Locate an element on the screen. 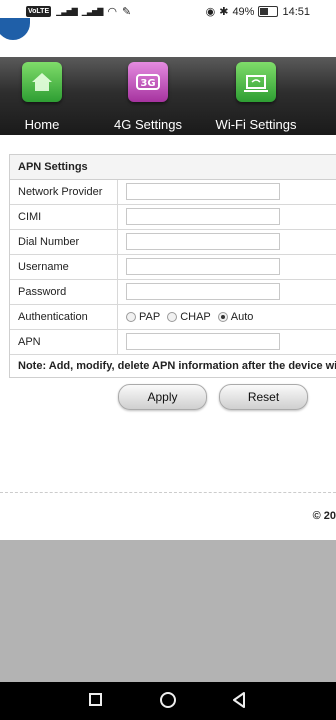 The width and height of the screenshot is (336, 720). nav-wifi-label: Wi-Fi Settings is located at coordinates (256, 124).